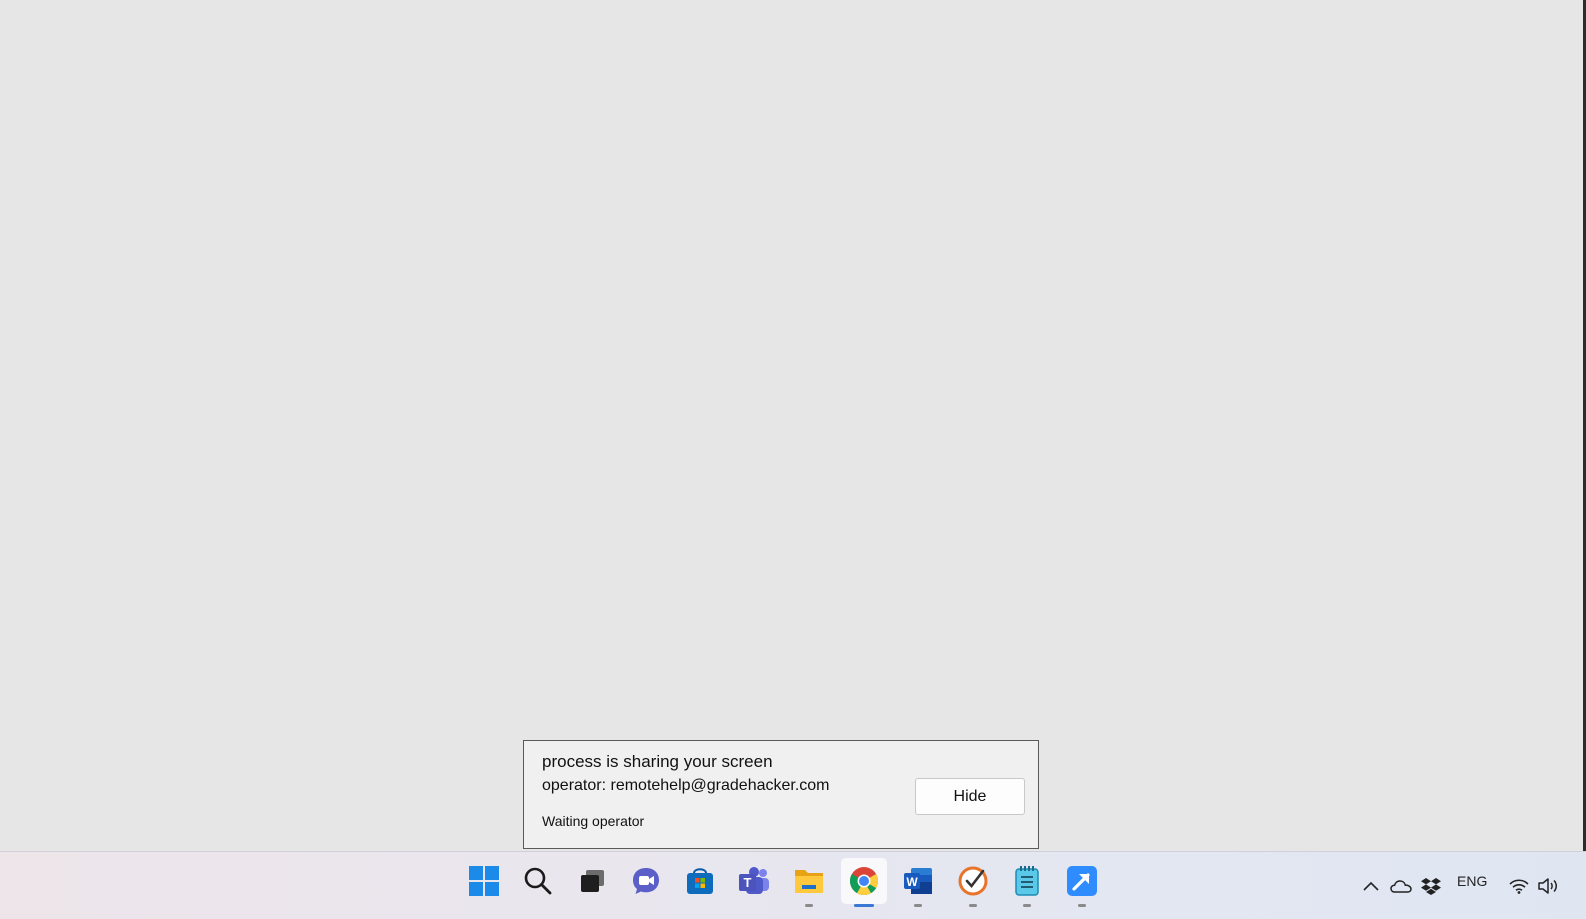  I want to click on chrome-button, so click(864, 882).